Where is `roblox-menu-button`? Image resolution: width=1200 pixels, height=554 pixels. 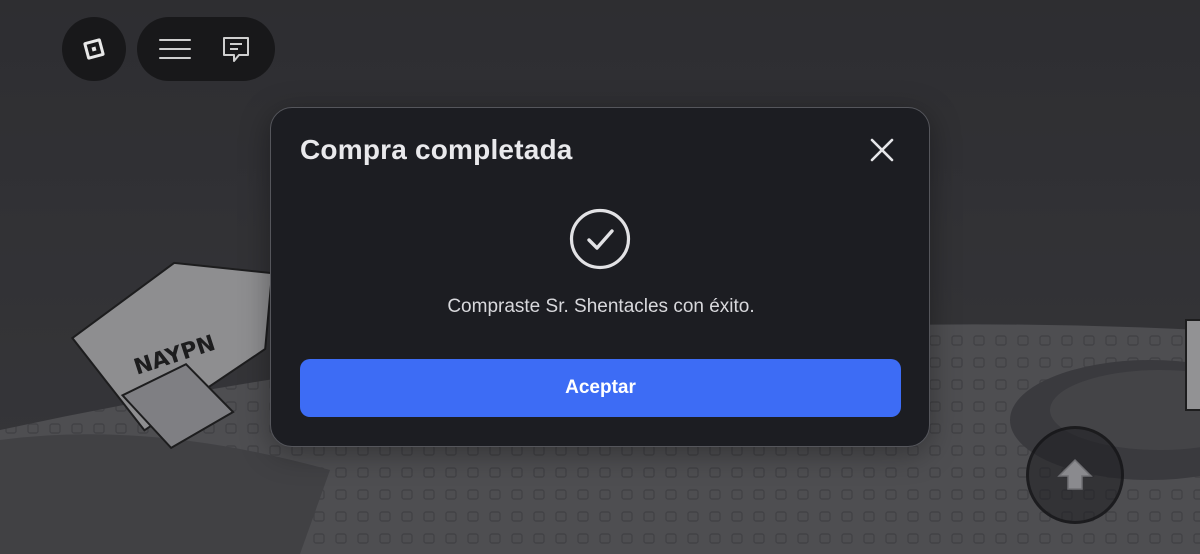
roblox-menu-button is located at coordinates (94, 49).